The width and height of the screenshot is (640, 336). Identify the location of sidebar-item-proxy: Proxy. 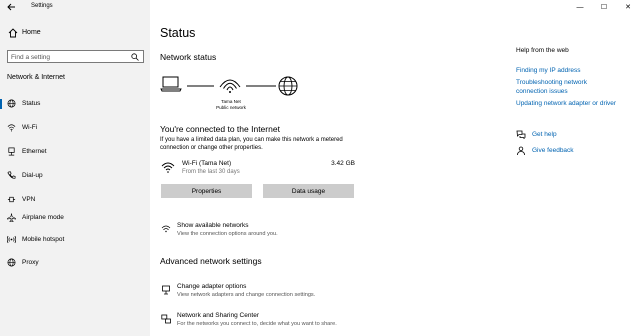
(75, 263).